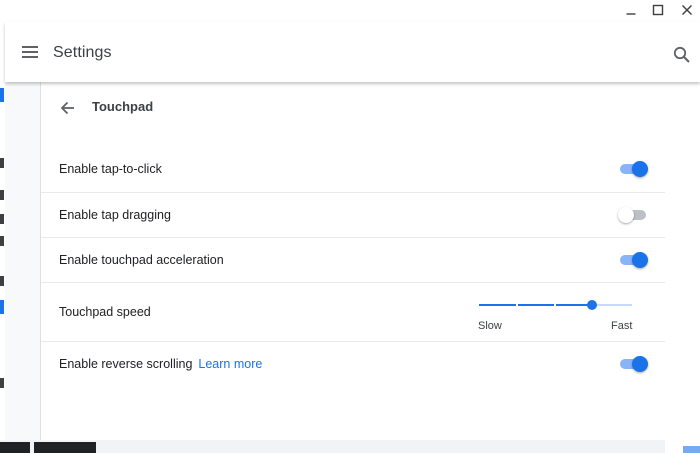 This screenshot has height=453, width=700. What do you see at coordinates (115, 215) in the screenshot?
I see `setting-label: Enable tap dragging` at bounding box center [115, 215].